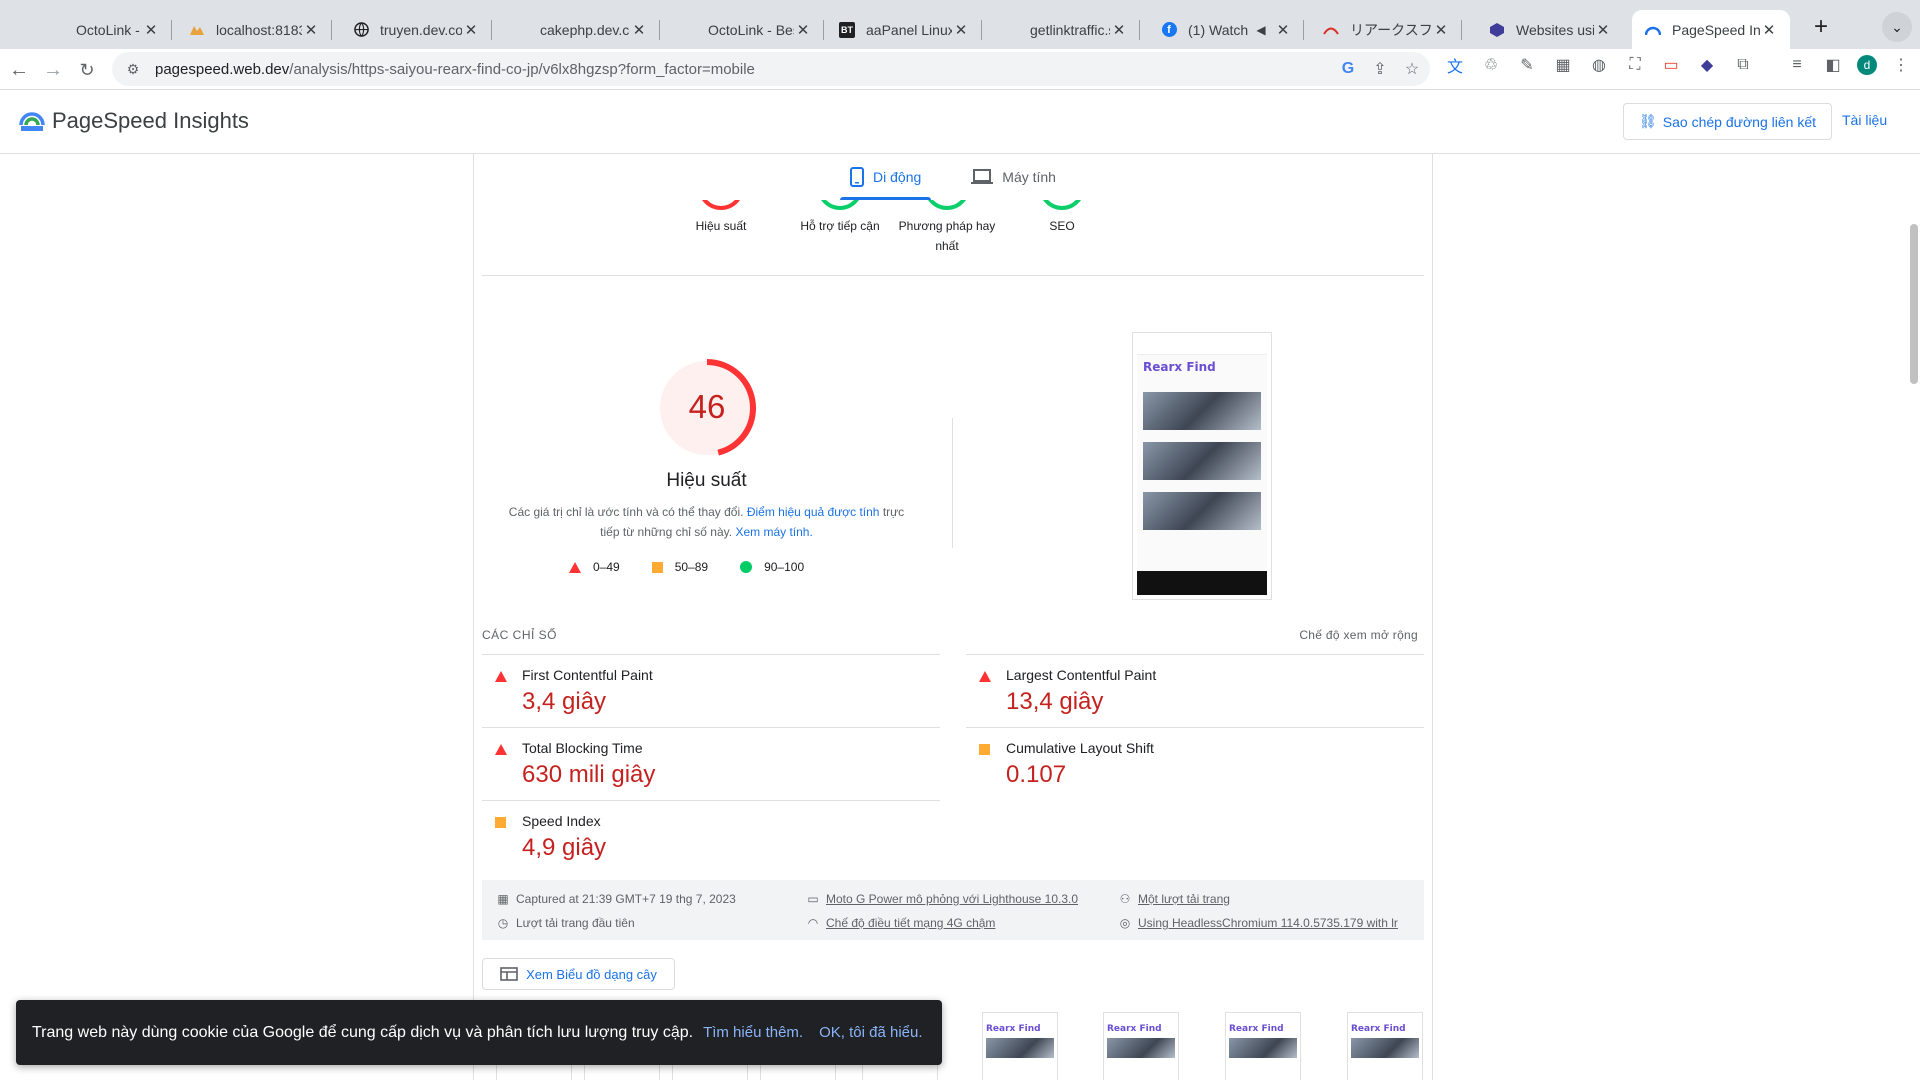  Describe the element at coordinates (1635, 65) in the screenshot. I see `screenshot-extension-icon: ⛶` at that location.